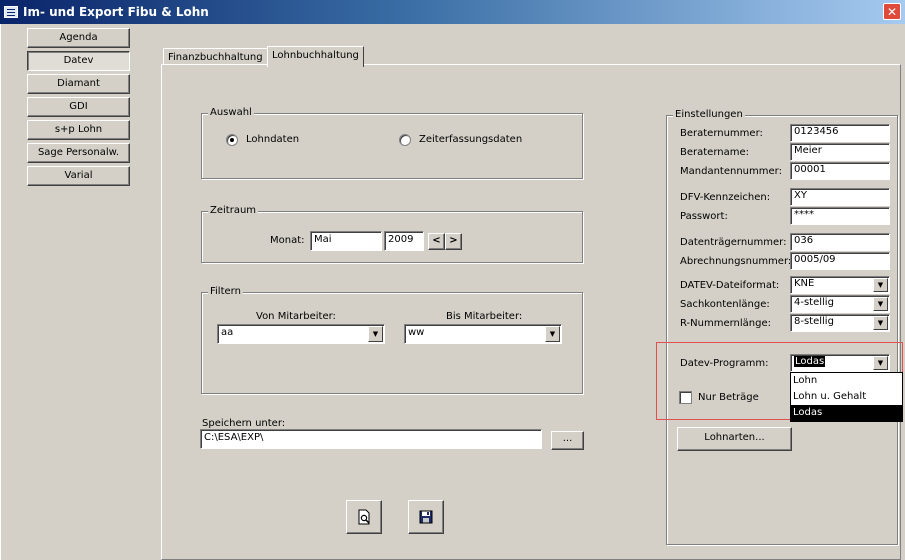  Describe the element at coordinates (296, 316) in the screenshot. I see `von-mitarbeiter-label: Von Mitarbeiter:` at that location.